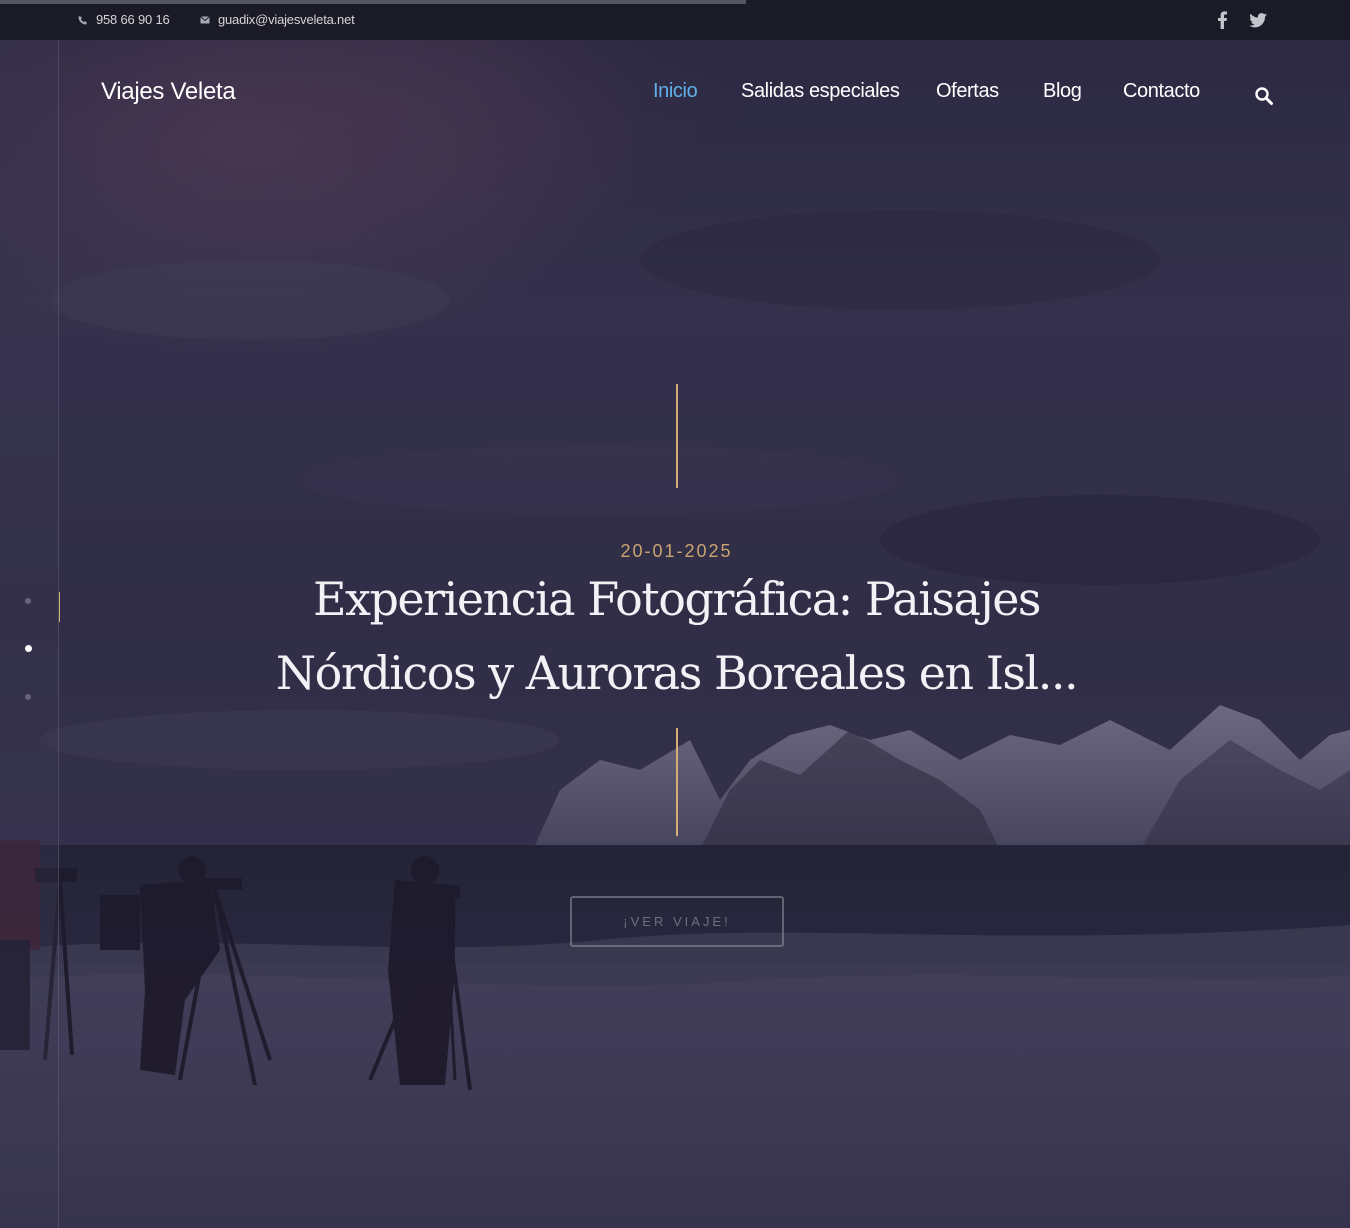 Image resolution: width=1350 pixels, height=1228 pixels. What do you see at coordinates (820, 91) in the screenshot?
I see `nav-item-salidas-especiales: Salidas especiales` at bounding box center [820, 91].